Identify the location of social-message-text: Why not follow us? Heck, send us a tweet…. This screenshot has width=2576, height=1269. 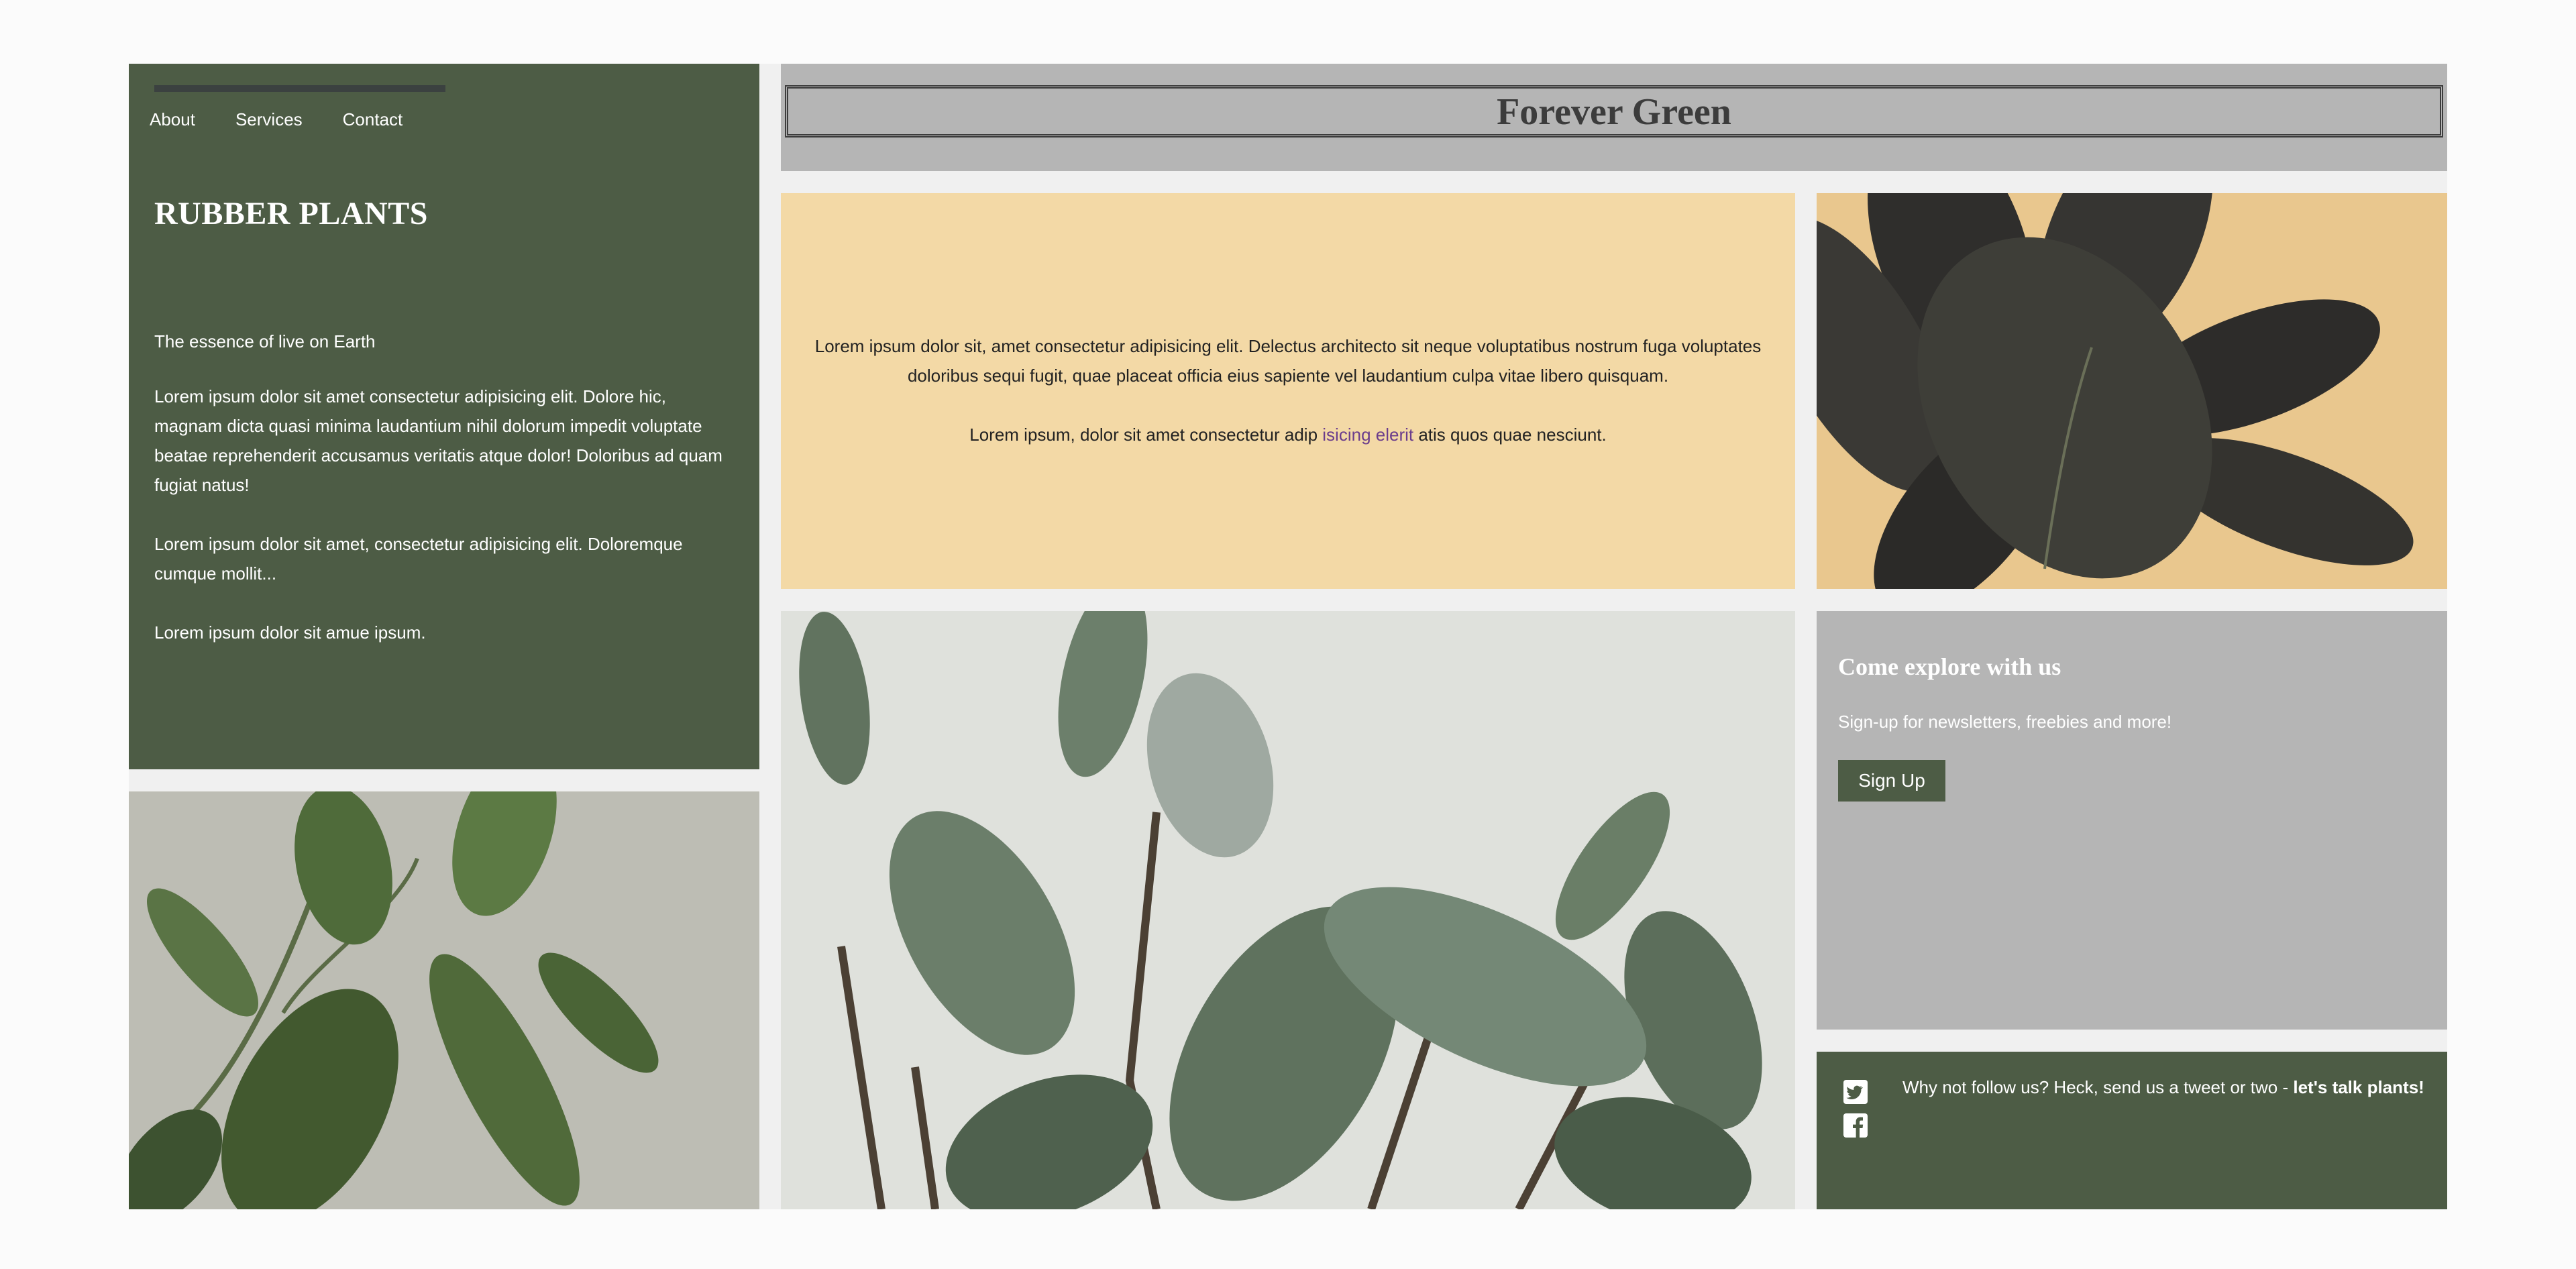
(2098, 1087).